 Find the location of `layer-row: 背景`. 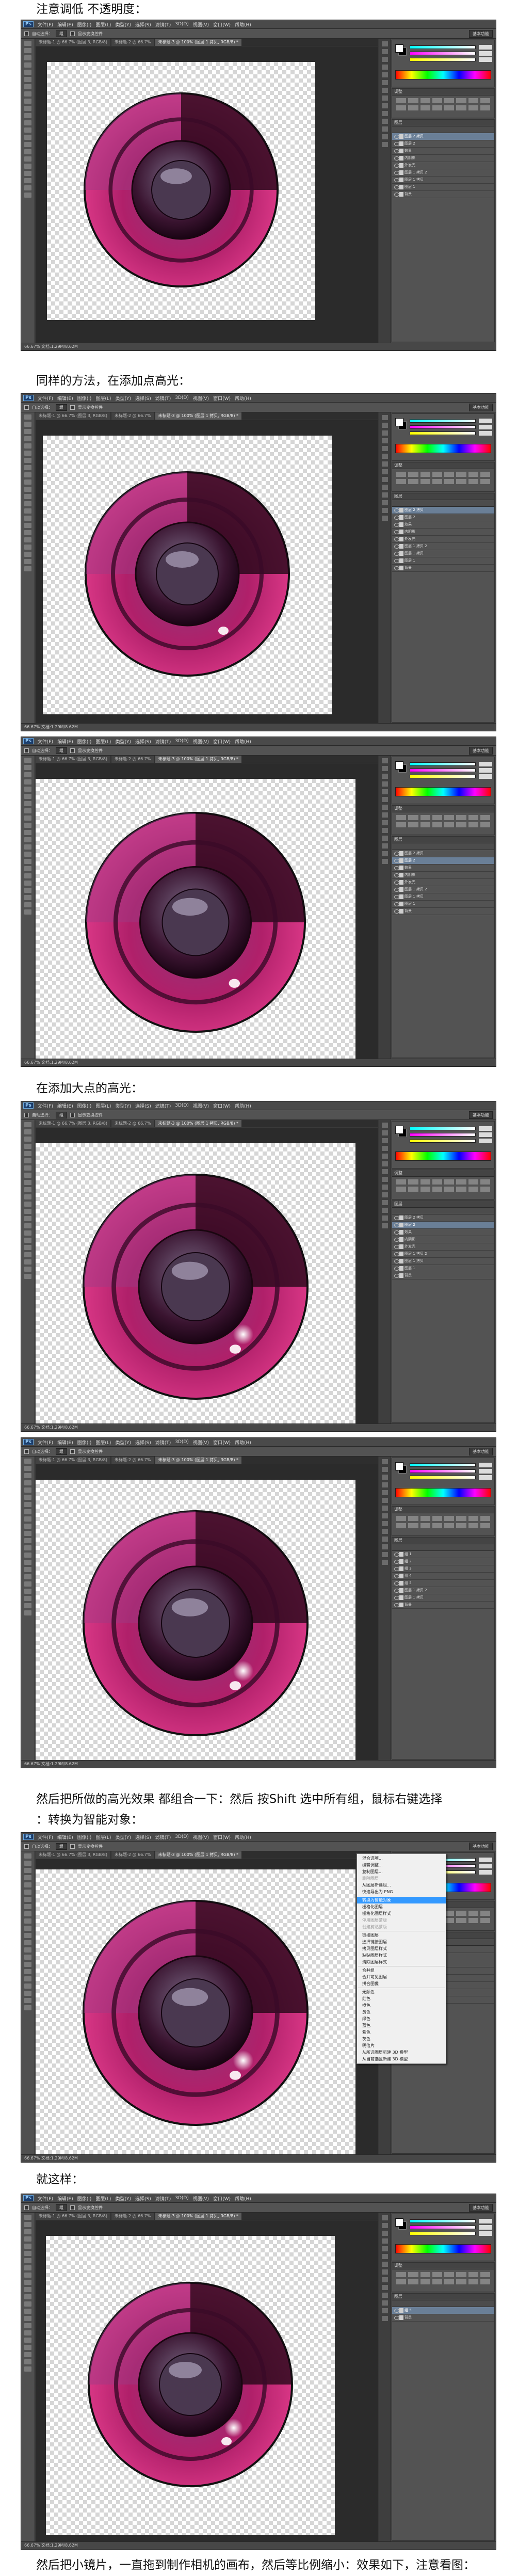

layer-row: 背景 is located at coordinates (443, 1605).